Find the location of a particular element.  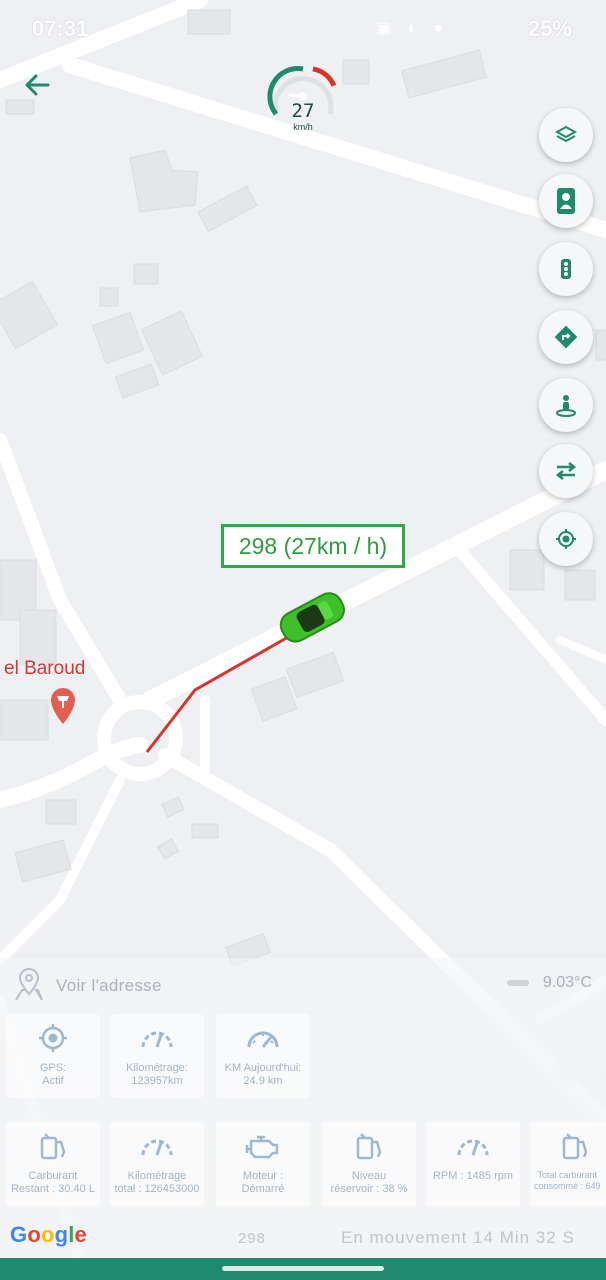

weather: 9.03°C is located at coordinates (549, 983).